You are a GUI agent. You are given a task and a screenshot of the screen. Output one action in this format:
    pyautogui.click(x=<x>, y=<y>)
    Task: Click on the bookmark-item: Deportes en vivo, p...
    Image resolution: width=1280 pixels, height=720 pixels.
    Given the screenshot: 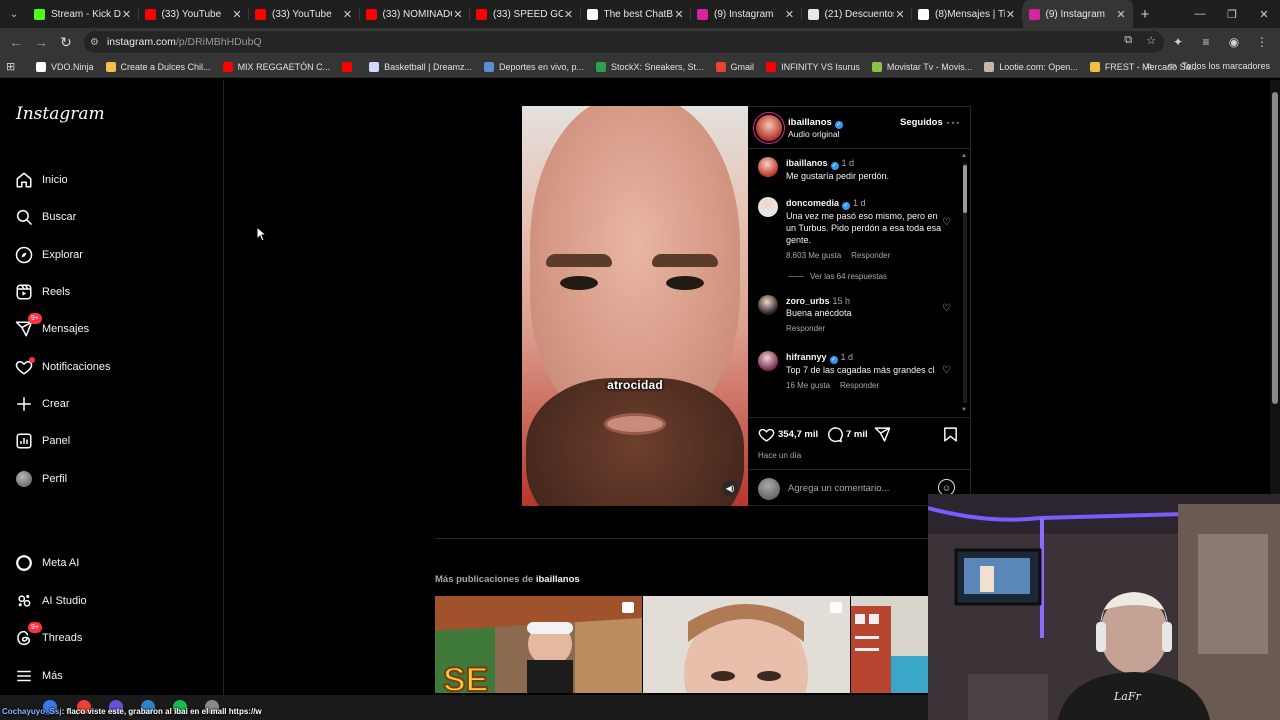 What is the action you would take?
    pyautogui.click(x=533, y=66)
    